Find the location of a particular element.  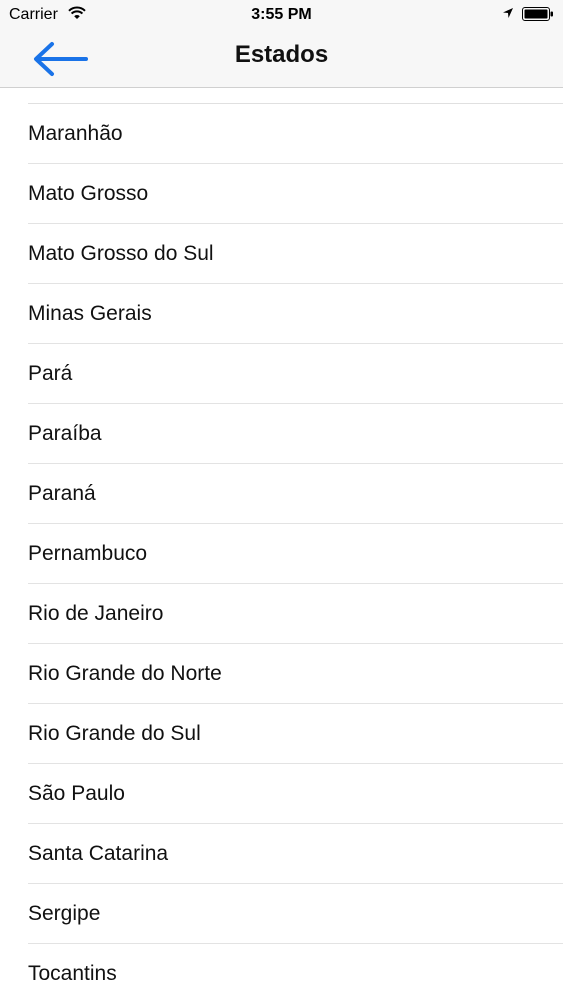

list-item: Rio de Janeiro is located at coordinates (281, 614).